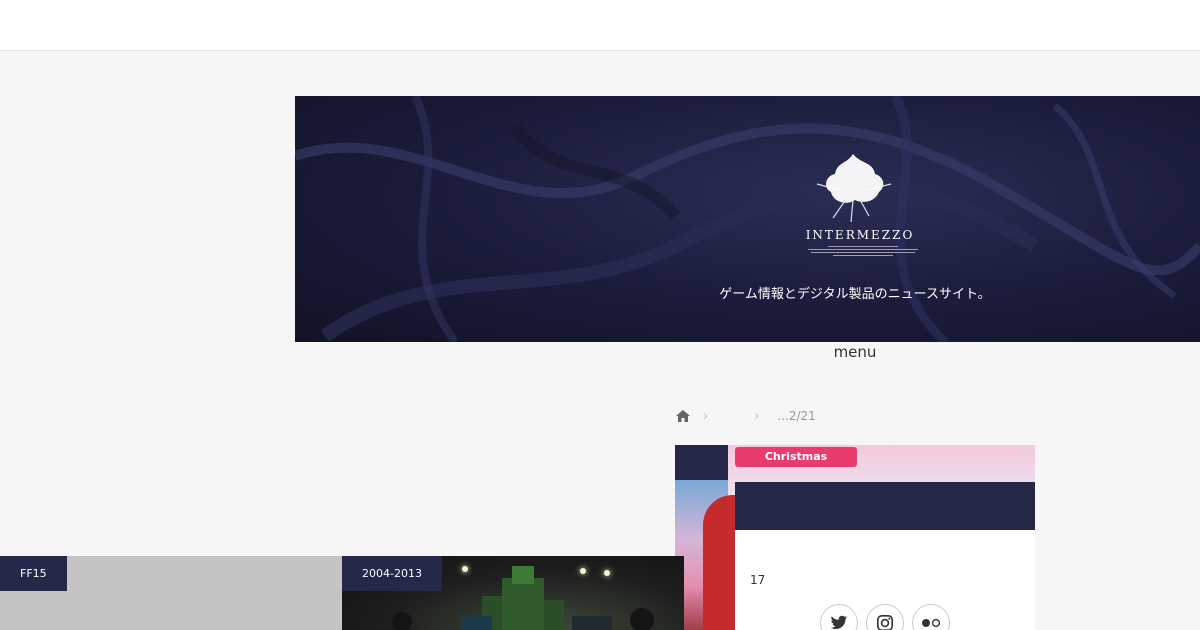  Describe the element at coordinates (855, 294) in the screenshot. I see `site-tagline: ゲーム情報とデジタル製品のニュースサイト。` at that location.